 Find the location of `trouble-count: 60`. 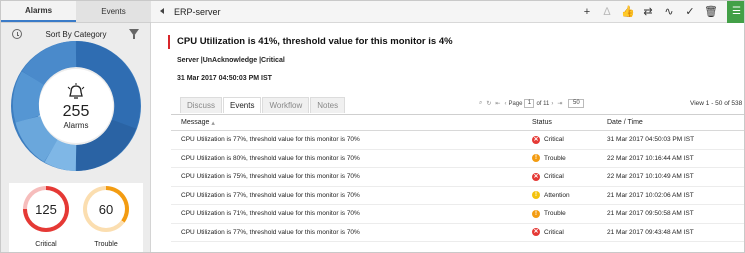

trouble-count: 60 is located at coordinates (106, 209).